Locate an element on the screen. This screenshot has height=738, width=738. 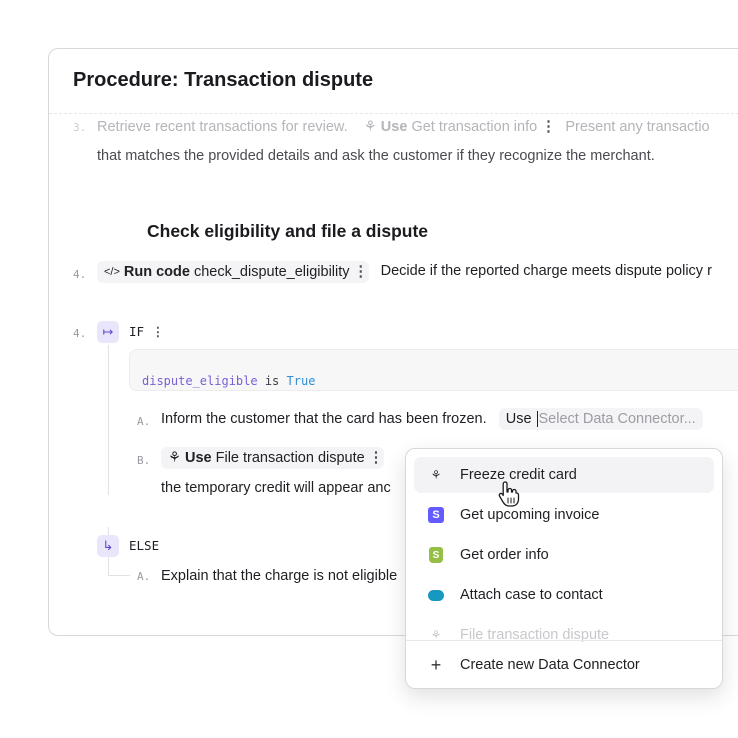
tool-chip-file-transaction-dispute: ⚘ Use File transaction dispute ⋮ is located at coordinates (272, 458).